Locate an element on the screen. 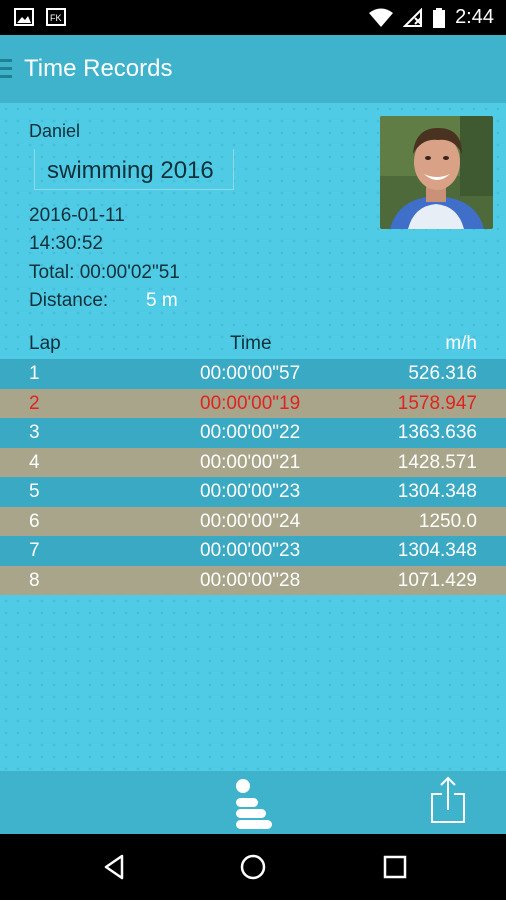 Image resolution: width=506 pixels, height=900 pixels. lap-number: 2 is located at coordinates (34, 403).